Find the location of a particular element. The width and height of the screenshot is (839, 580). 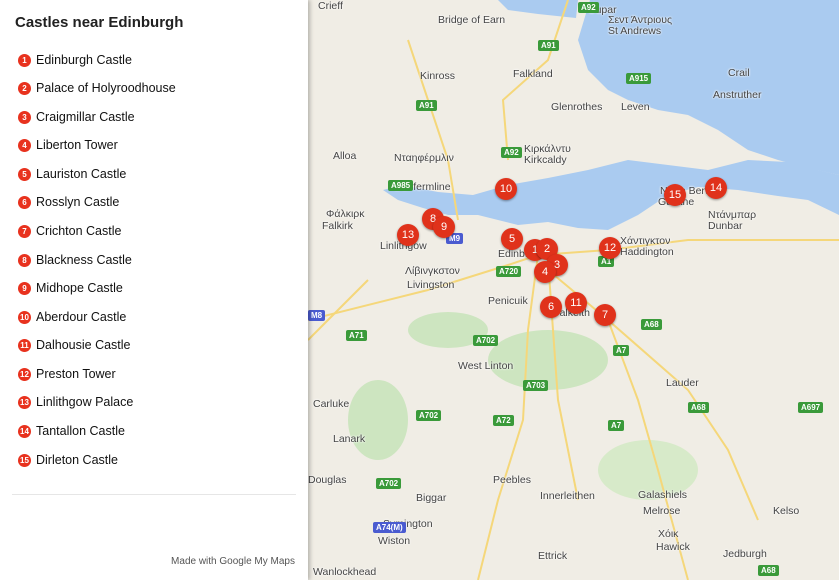

marker-number-icon: 7 is located at coordinates (24, 231).